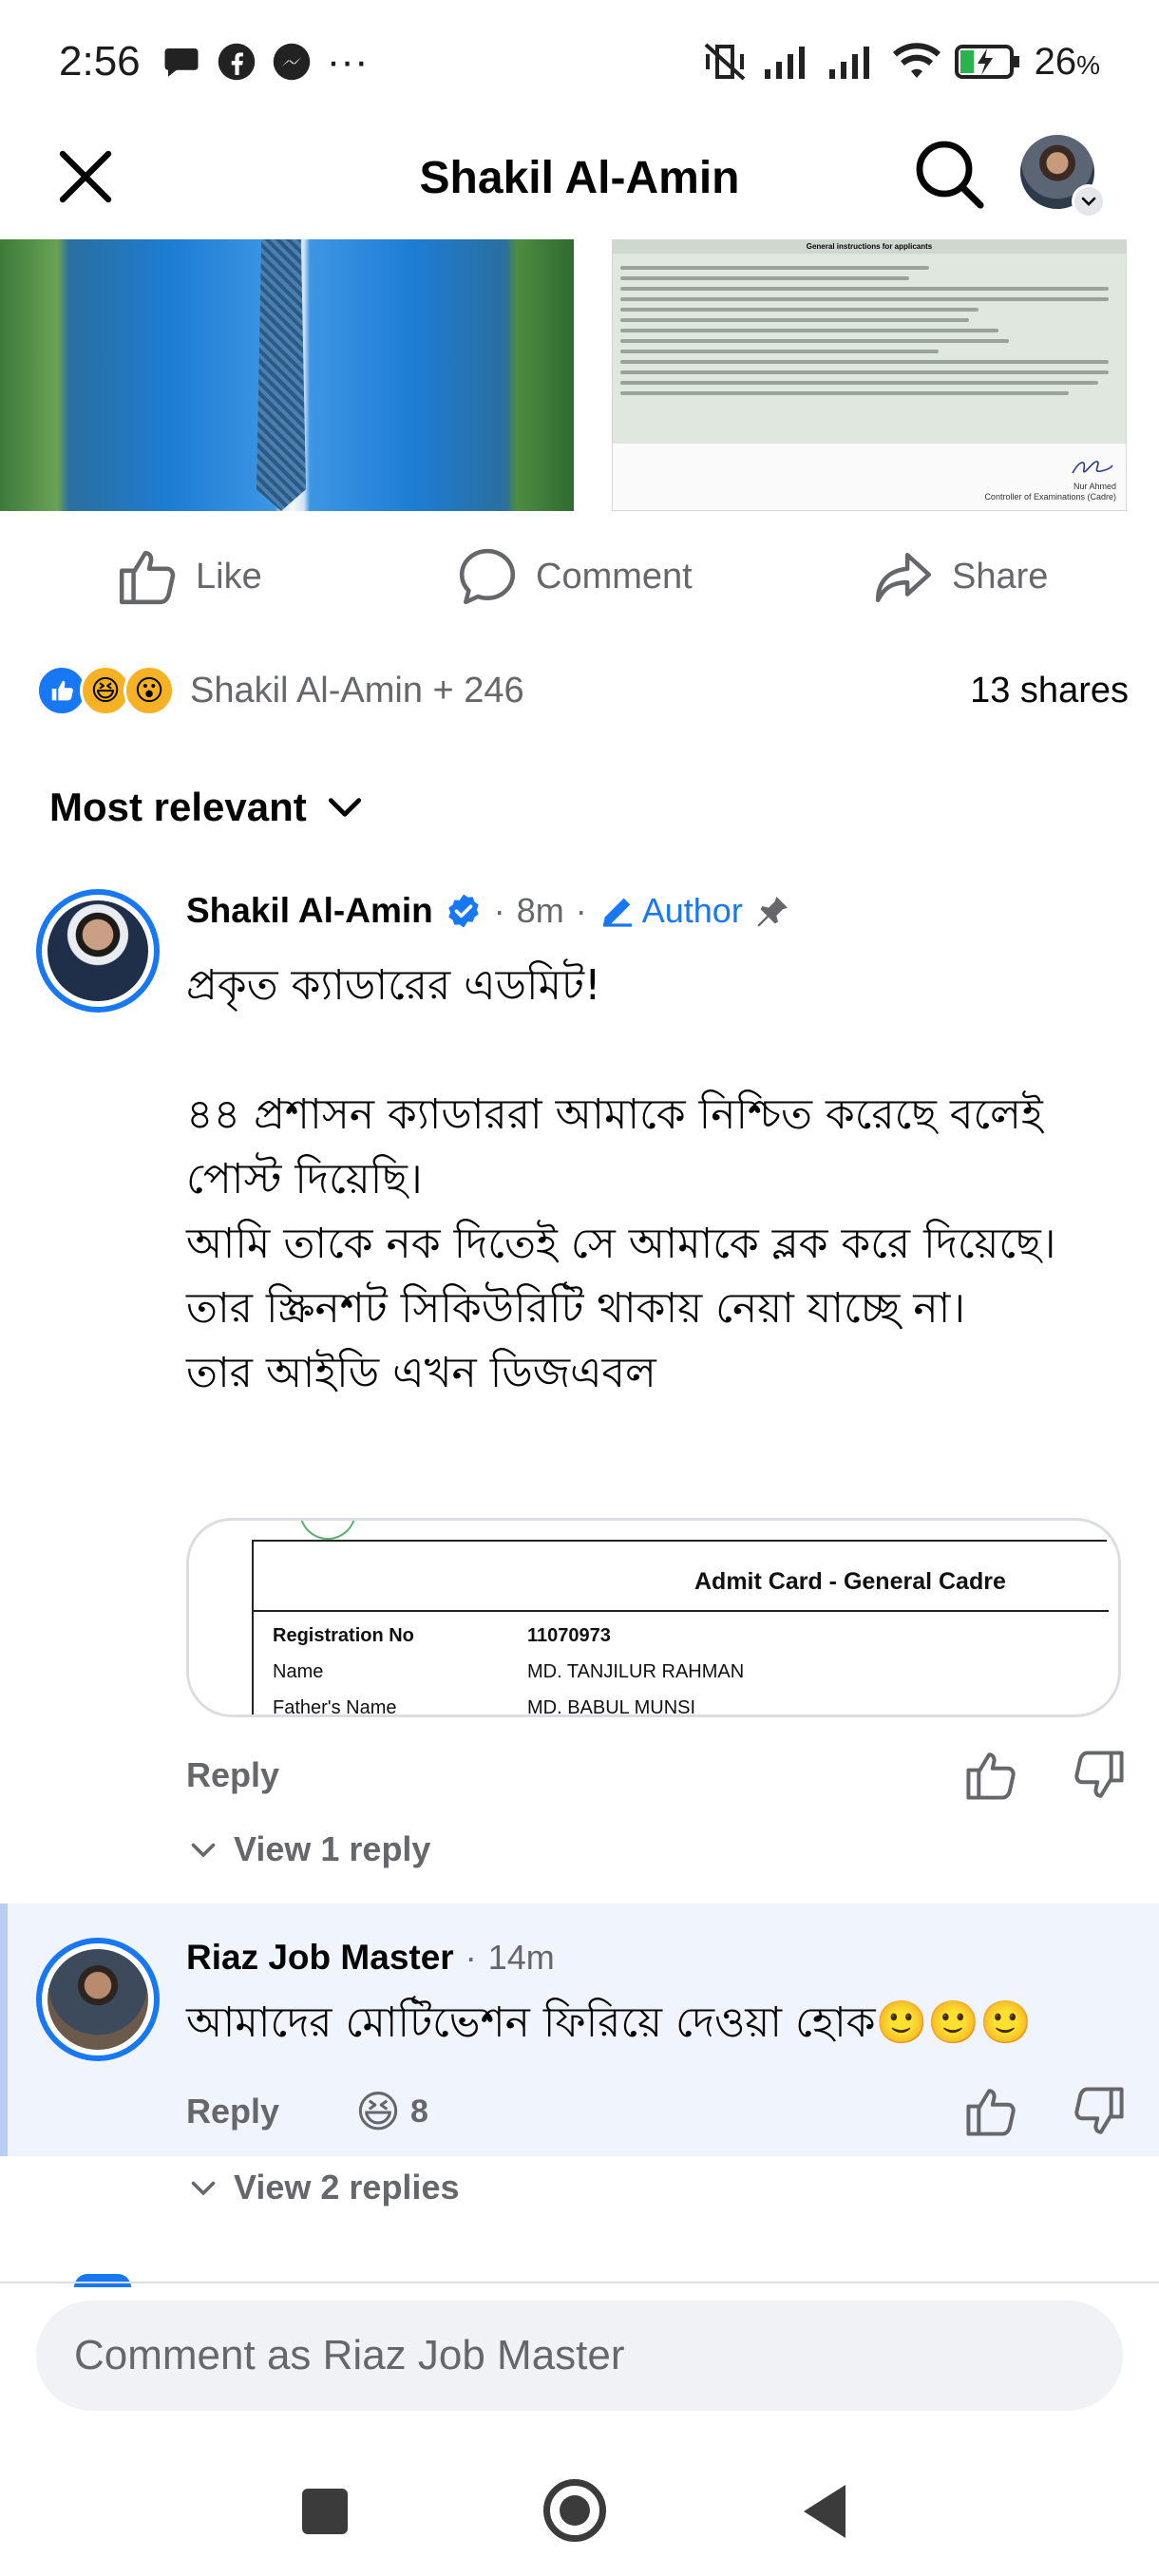 The height and width of the screenshot is (2576, 1159). Describe the element at coordinates (582, 690) in the screenshot. I see `reactions-summary: 😆 😮 Shakil Al-Amin + 246 13 shares` at that location.